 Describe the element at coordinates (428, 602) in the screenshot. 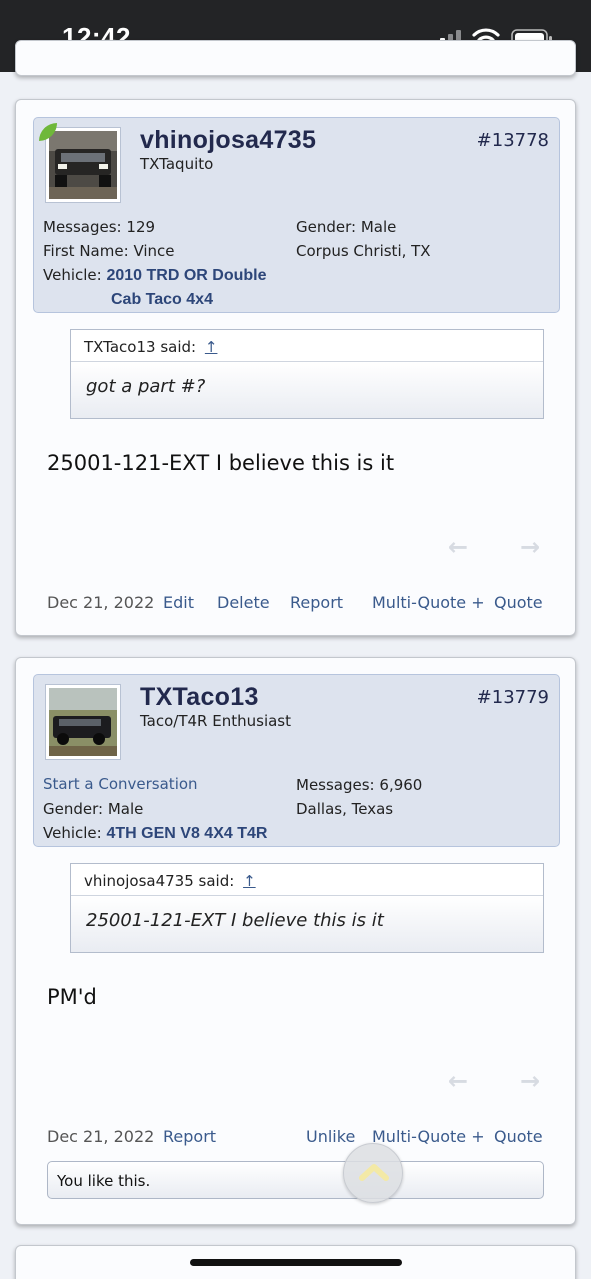

I see `multi-quote-link: Multi-Quote +` at that location.